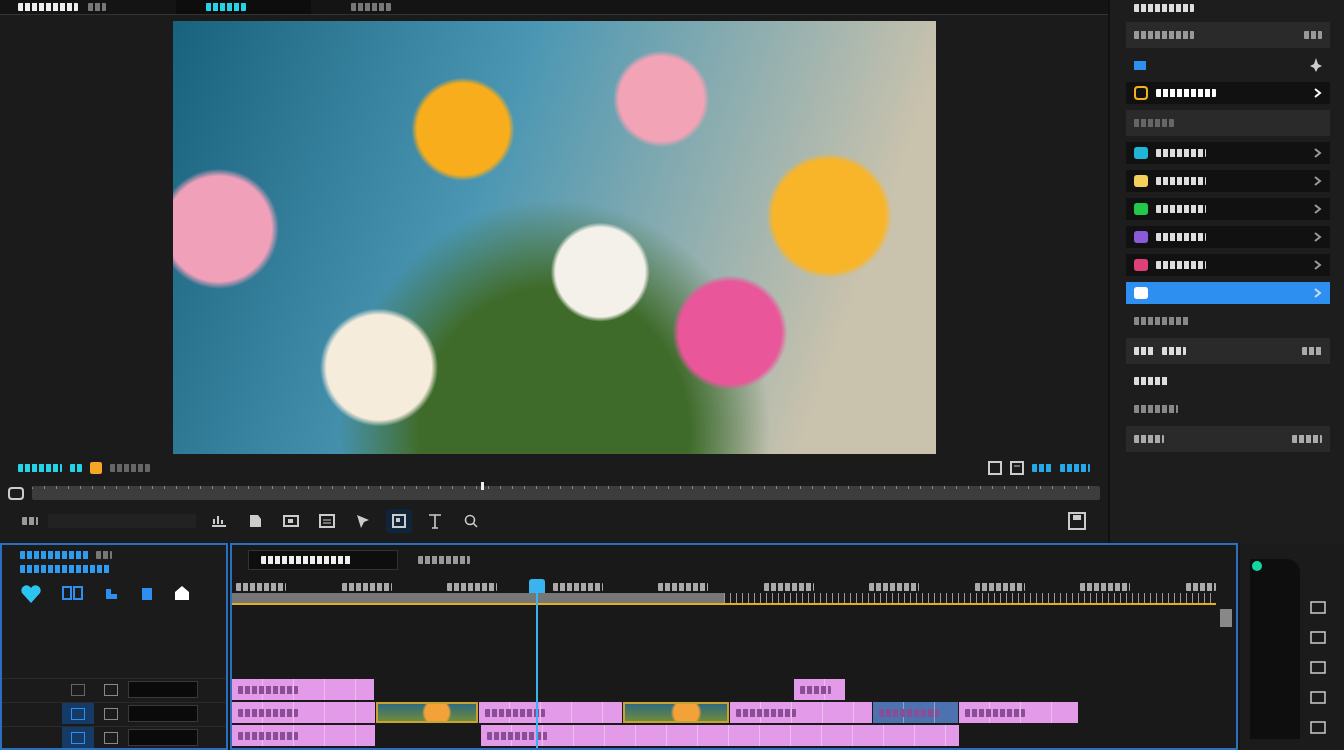 The image size is (1344, 750). I want to click on scrollbar-thumb, so click(1226, 618).